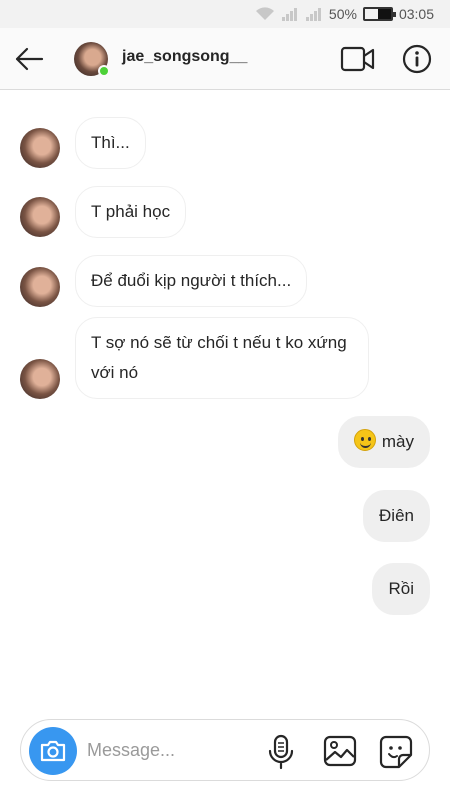 The height and width of the screenshot is (801, 450). What do you see at coordinates (342, 14) in the screenshot?
I see `battery-percent: 50%` at bounding box center [342, 14].